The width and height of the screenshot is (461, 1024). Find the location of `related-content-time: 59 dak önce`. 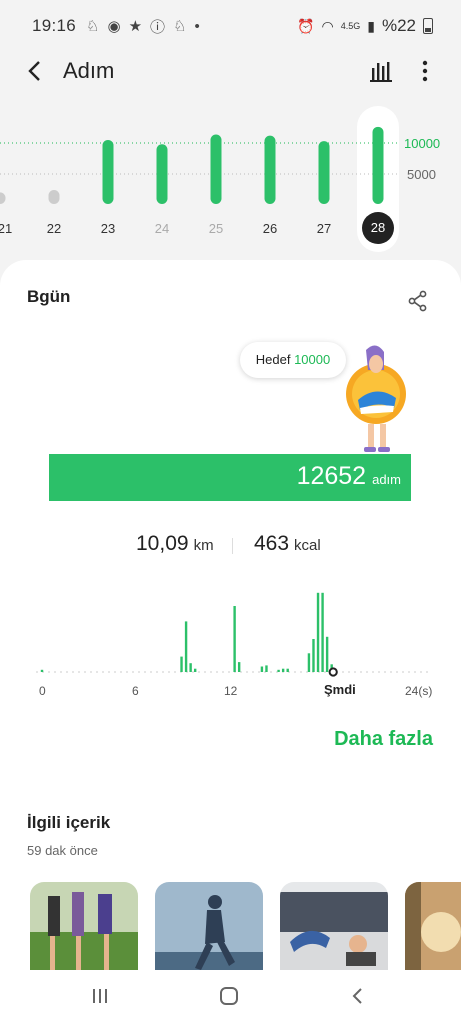

related-content-time: 59 dak önce is located at coordinates (62, 850).